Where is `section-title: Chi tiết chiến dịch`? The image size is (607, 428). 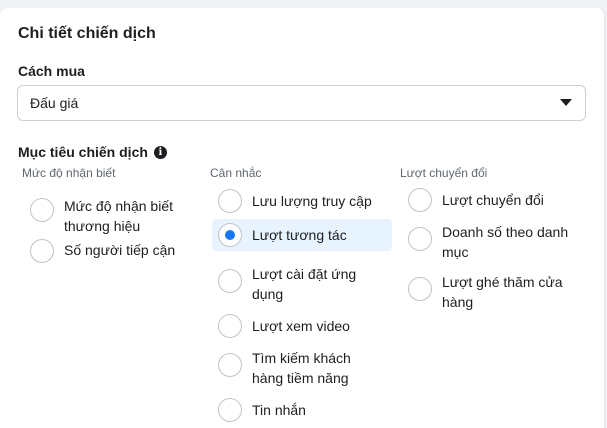
section-title: Chi tiết chiến dịch is located at coordinates (87, 33).